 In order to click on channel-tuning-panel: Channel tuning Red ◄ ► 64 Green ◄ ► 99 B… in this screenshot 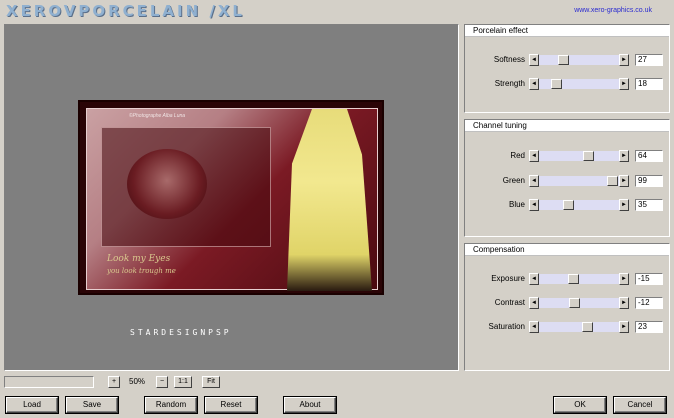, I will do `click(567, 178)`.